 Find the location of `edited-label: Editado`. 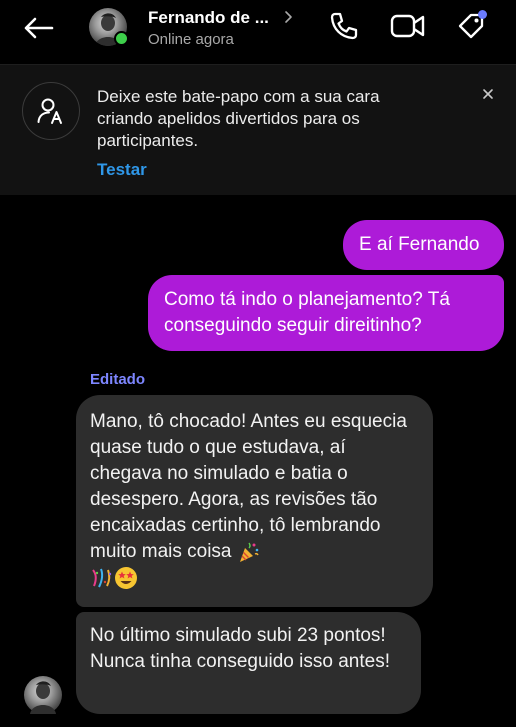

edited-label: Editado is located at coordinates (117, 379).